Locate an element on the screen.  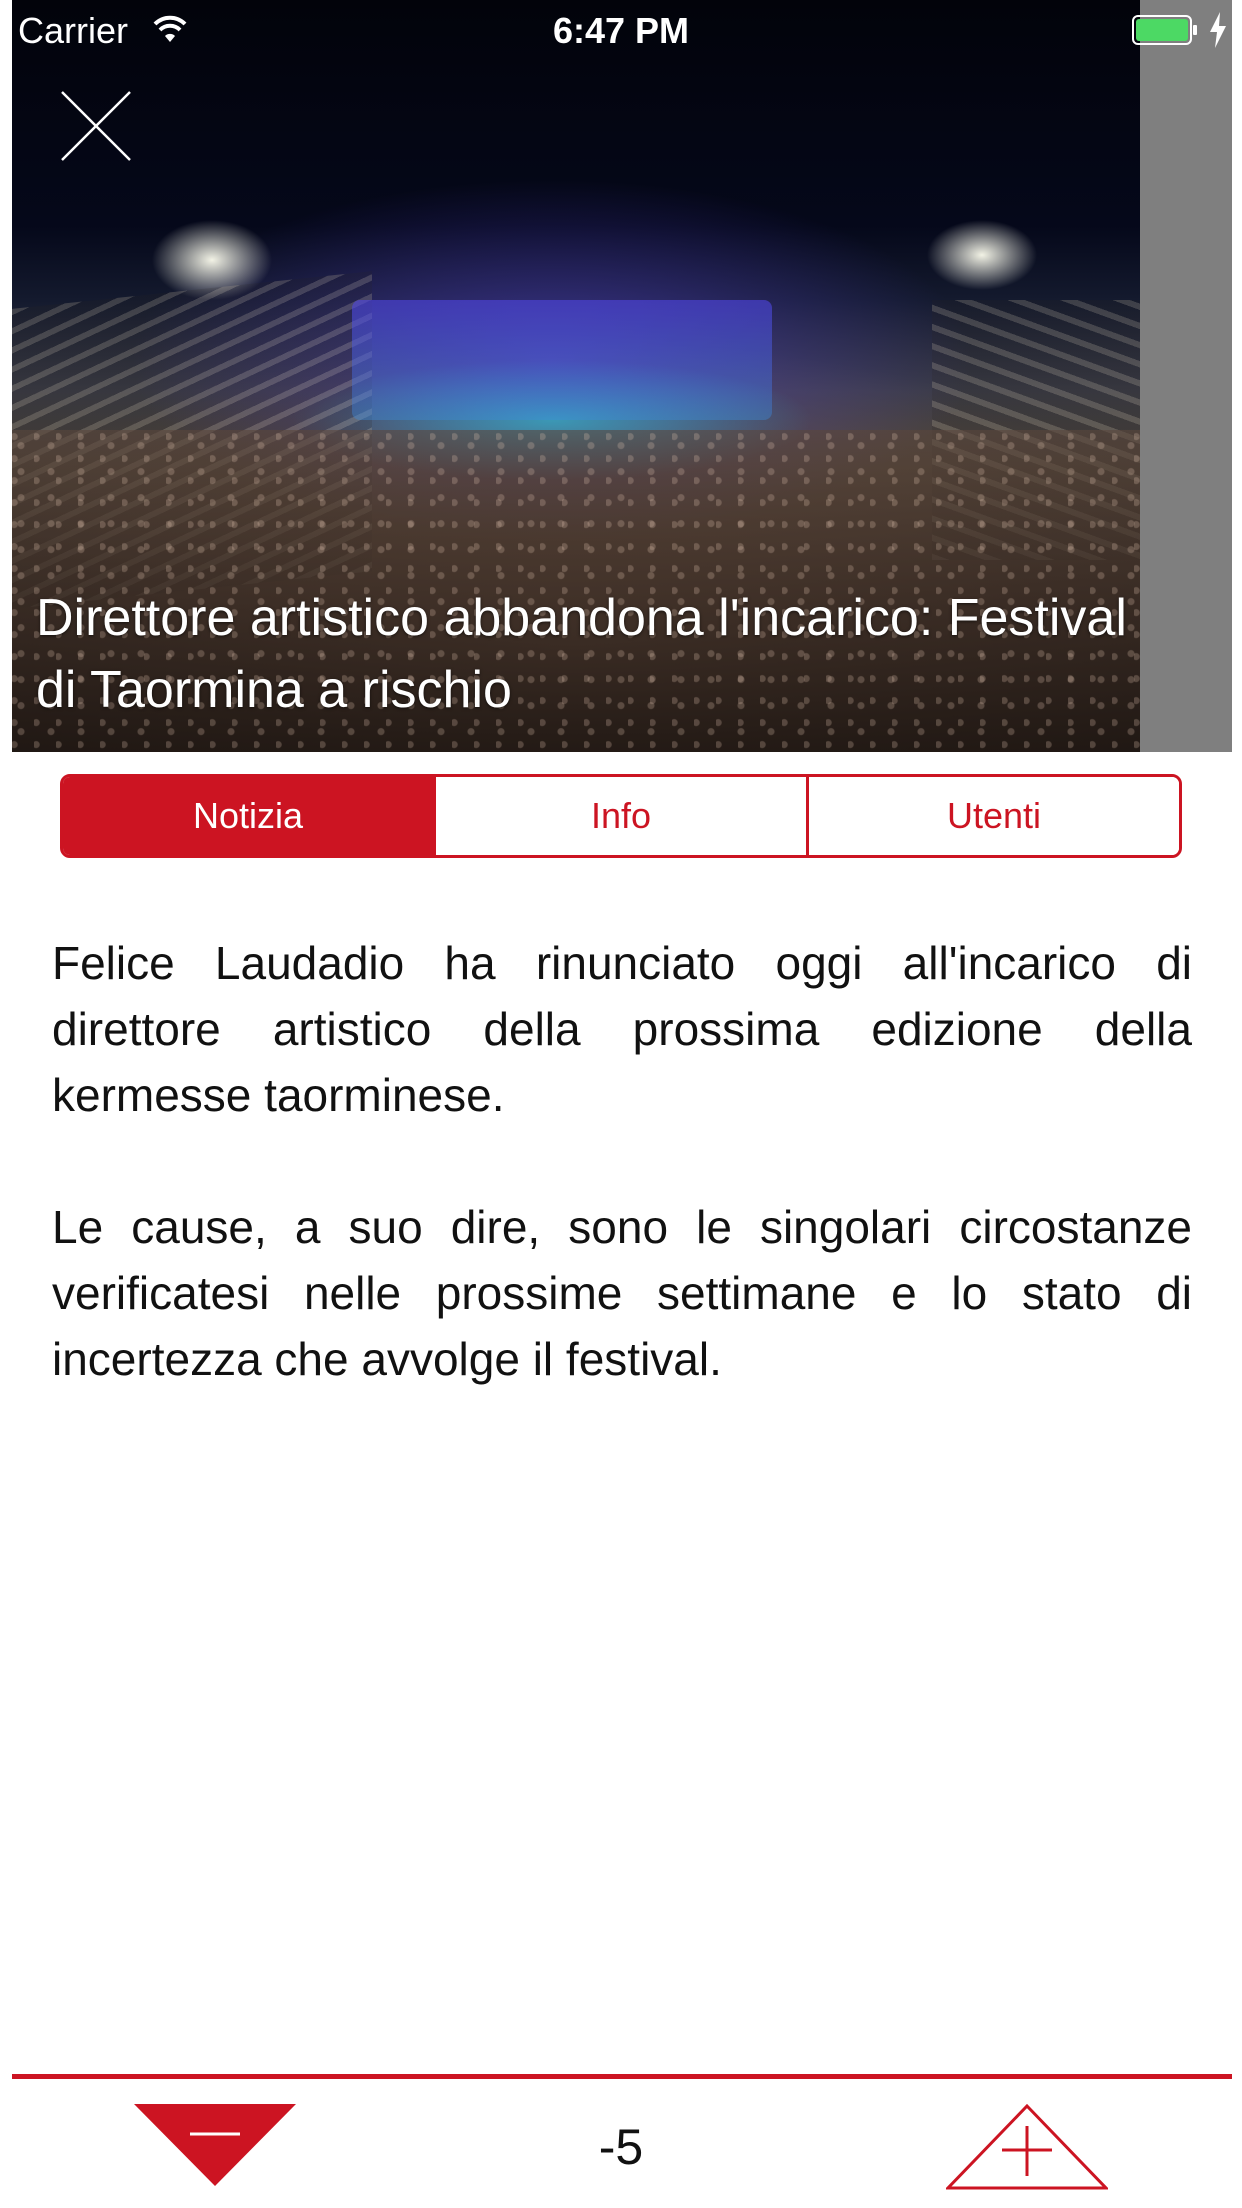
battery-icon is located at coordinates (1164, 30).